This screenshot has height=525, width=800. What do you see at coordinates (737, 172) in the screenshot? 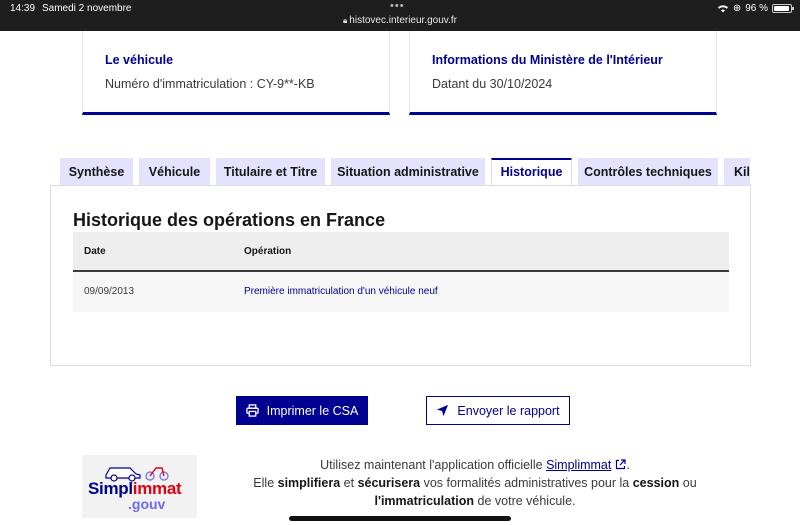
I see `tab-kilometrage: Kilo` at bounding box center [737, 172].